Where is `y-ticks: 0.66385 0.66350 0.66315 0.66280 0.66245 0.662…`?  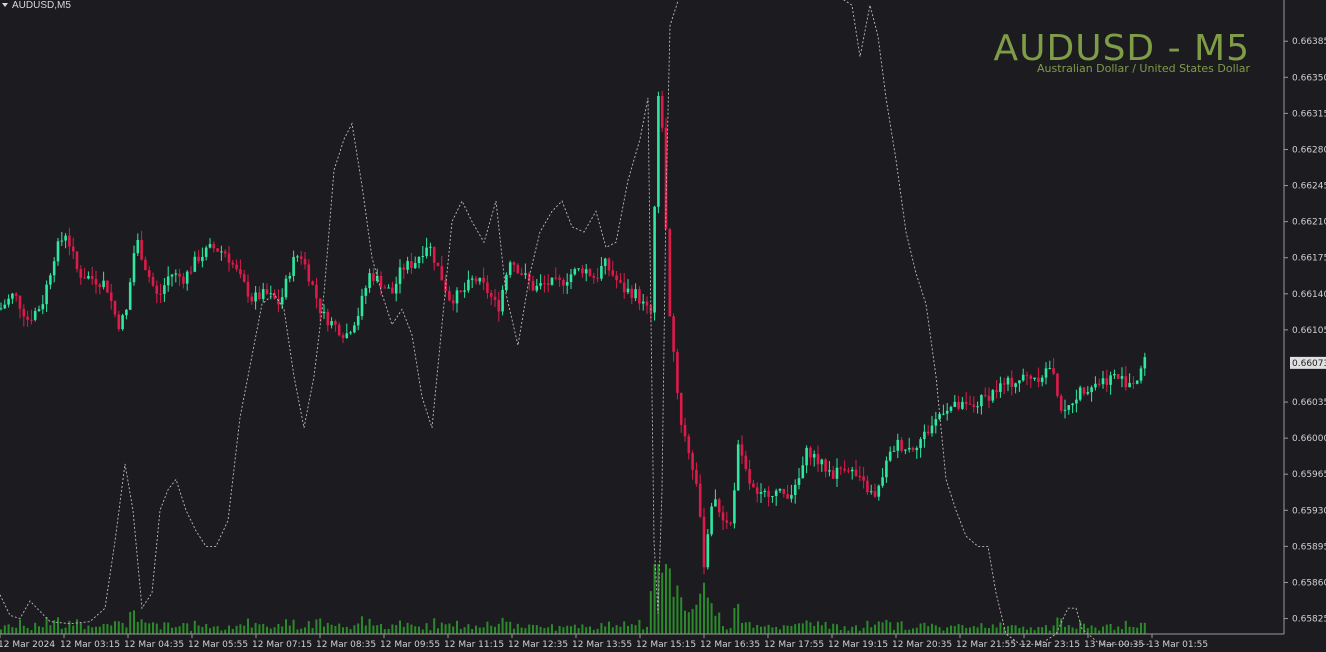 y-ticks: 0.66385 0.66350 0.66315 0.66280 0.66245 0.662… is located at coordinates (1305, 331).